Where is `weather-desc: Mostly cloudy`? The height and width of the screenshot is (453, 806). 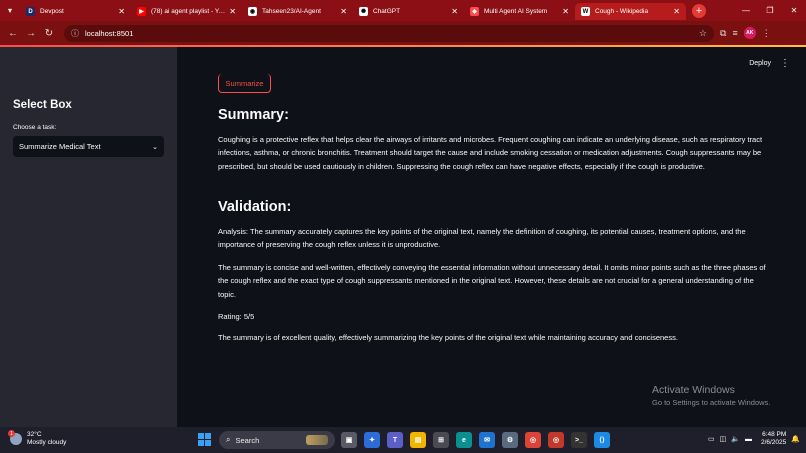 weather-desc: Mostly cloudy is located at coordinates (47, 442).